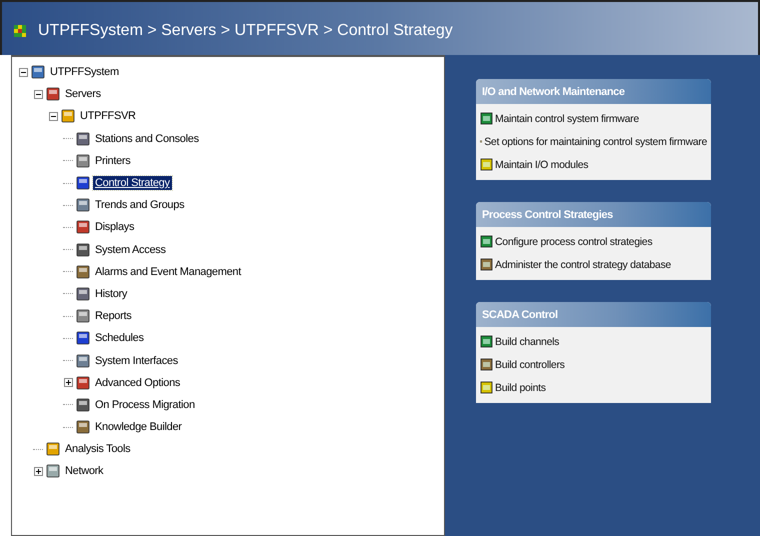 This screenshot has width=760, height=536. I want to click on grid-icon, so click(20, 30).